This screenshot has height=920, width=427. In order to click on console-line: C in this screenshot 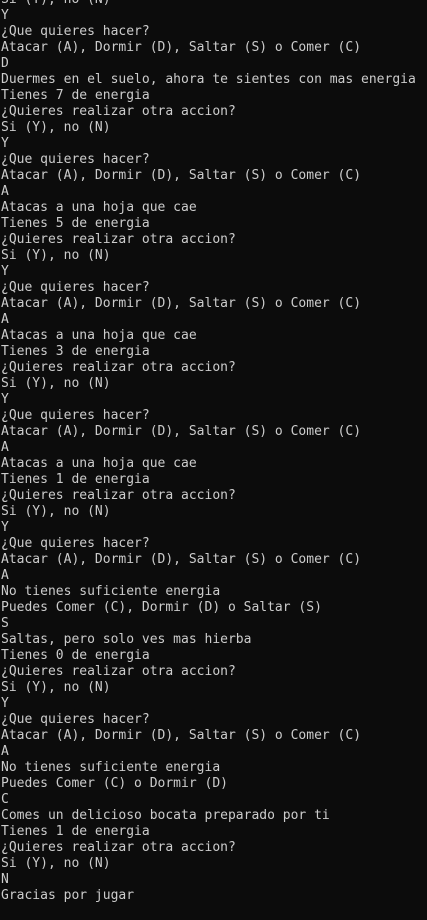, I will do `click(5, 799)`.